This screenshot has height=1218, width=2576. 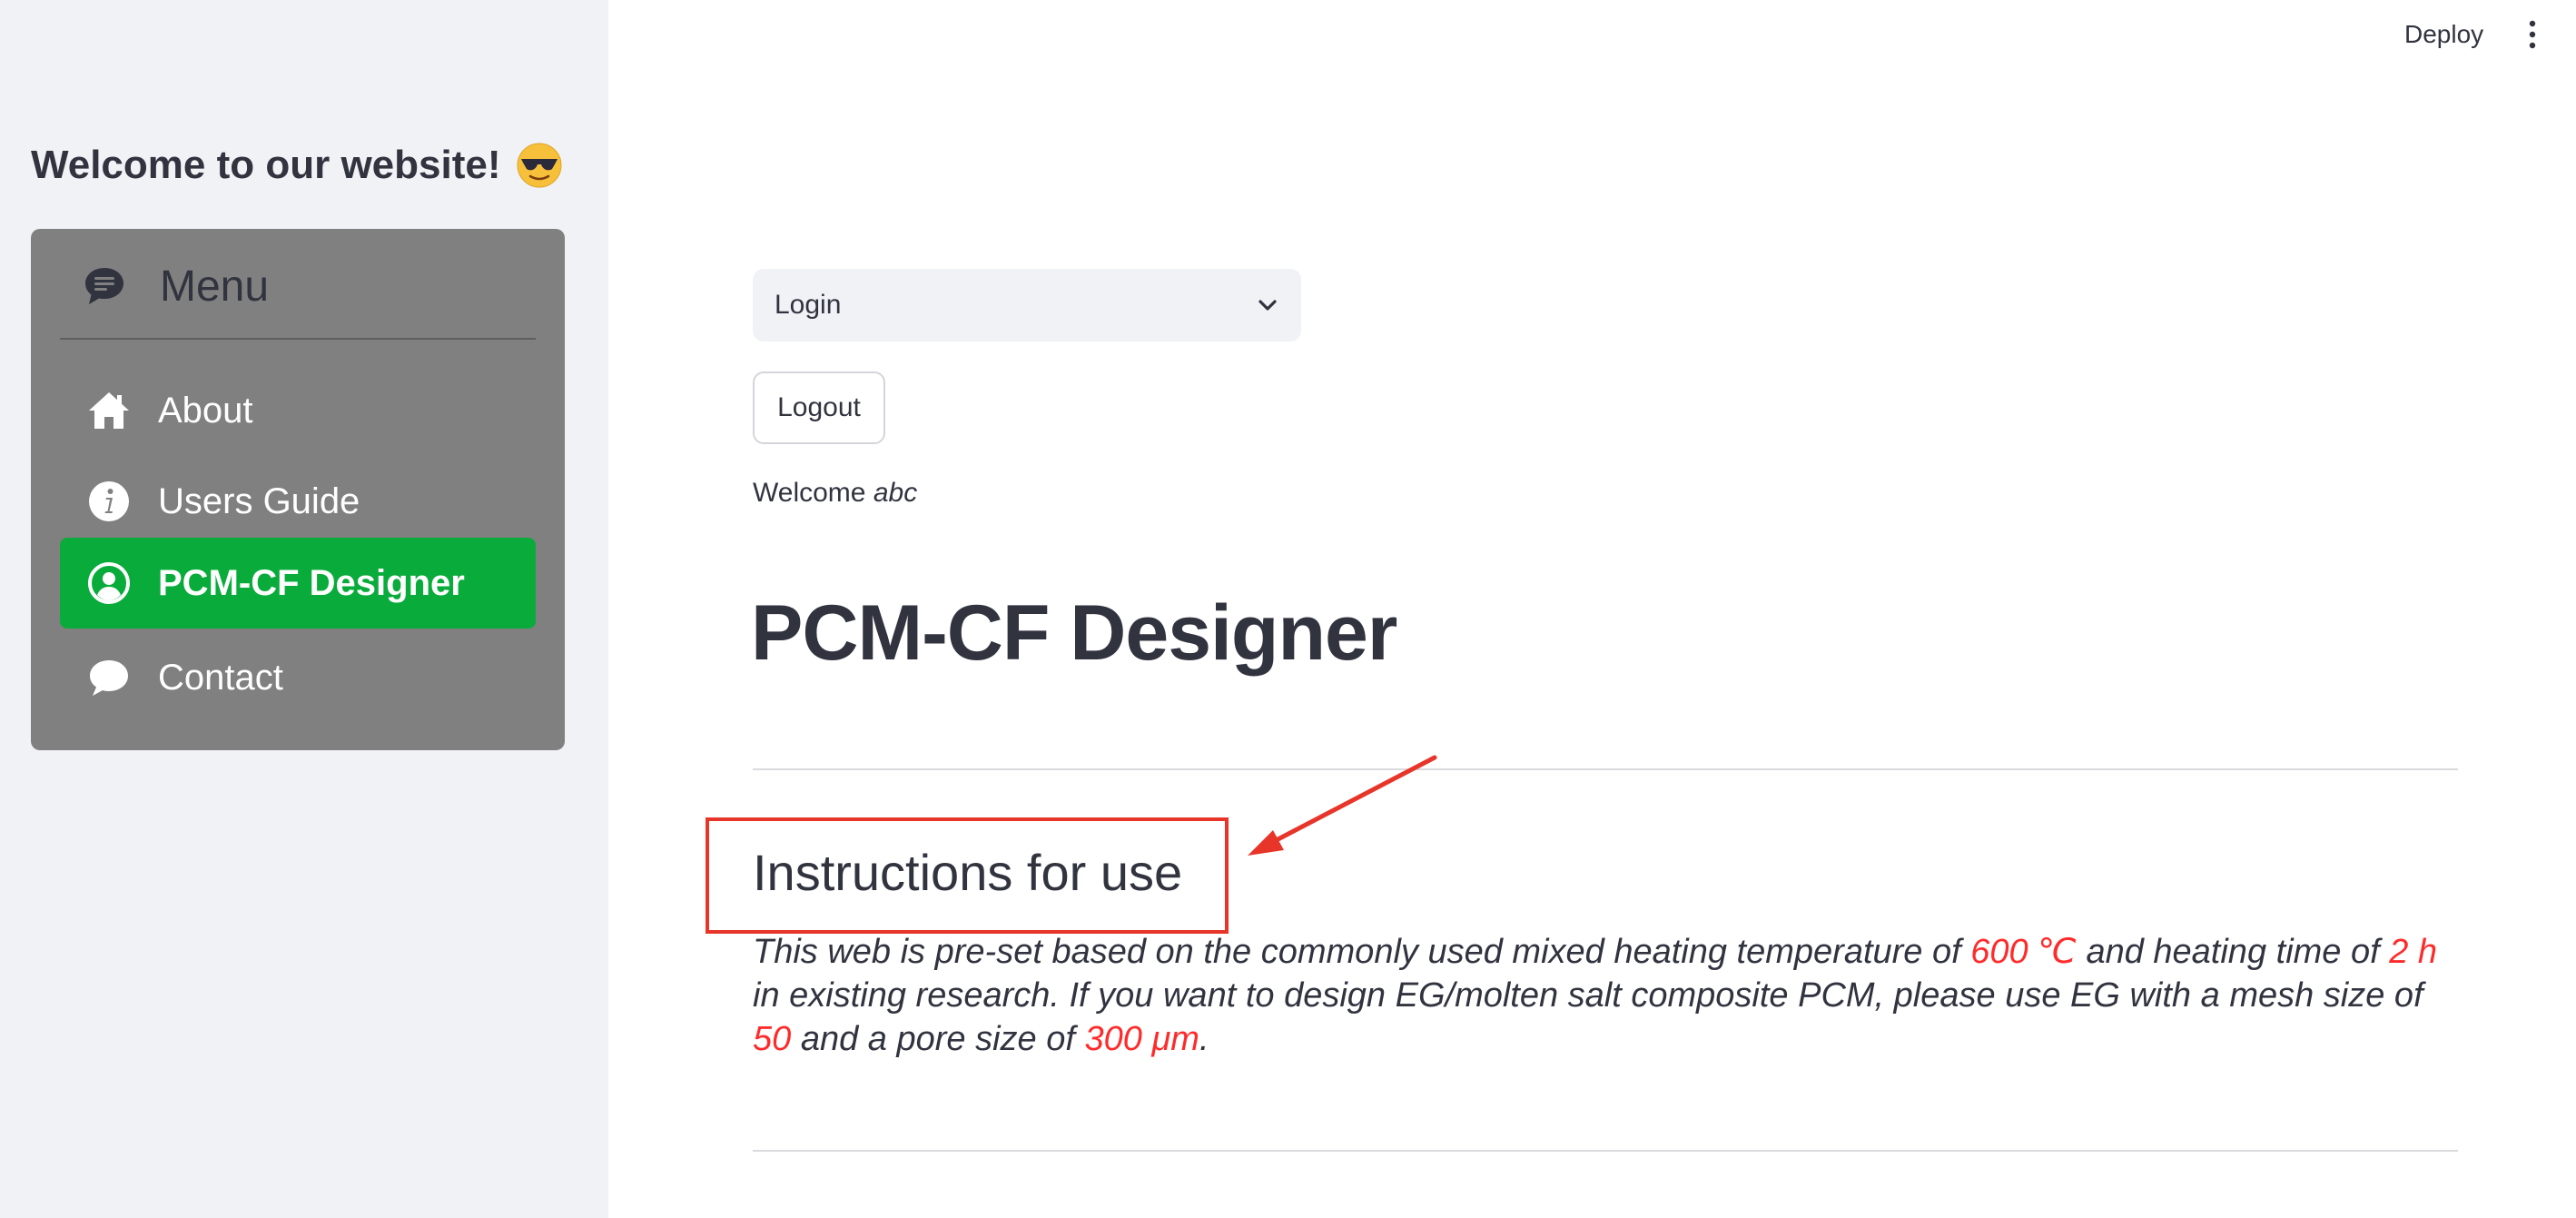 What do you see at coordinates (539, 165) in the screenshot?
I see `sunglasses-emoji-icon` at bounding box center [539, 165].